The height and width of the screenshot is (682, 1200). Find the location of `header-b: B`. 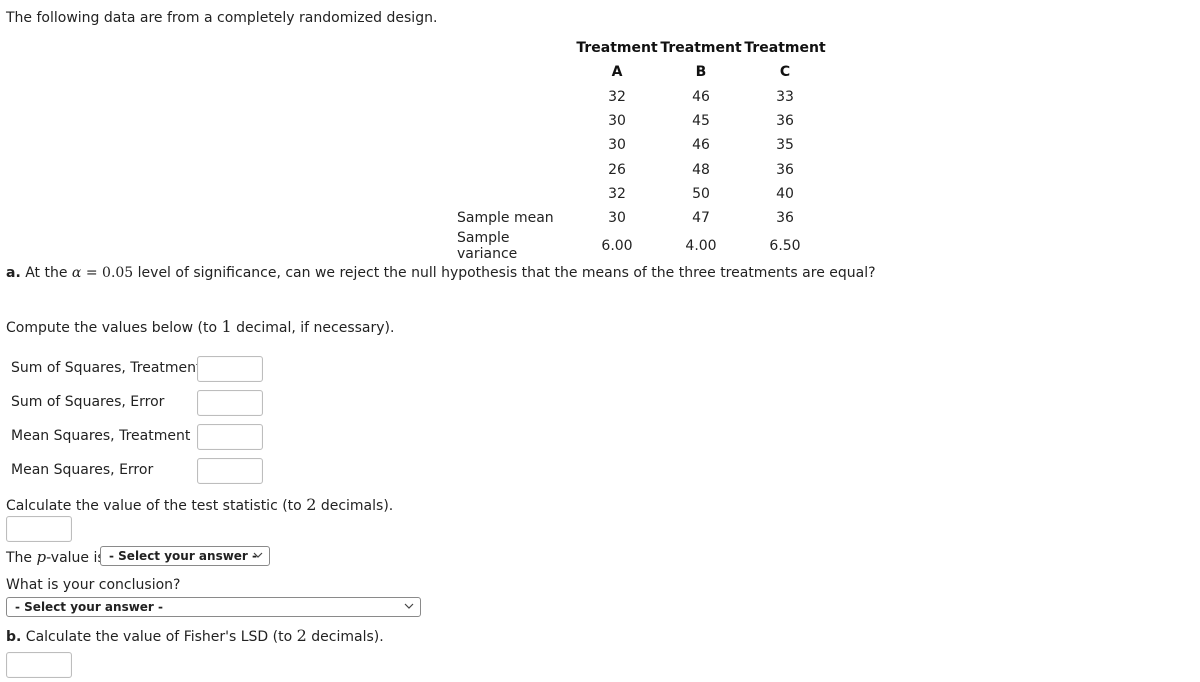

header-b: B is located at coordinates (701, 72).